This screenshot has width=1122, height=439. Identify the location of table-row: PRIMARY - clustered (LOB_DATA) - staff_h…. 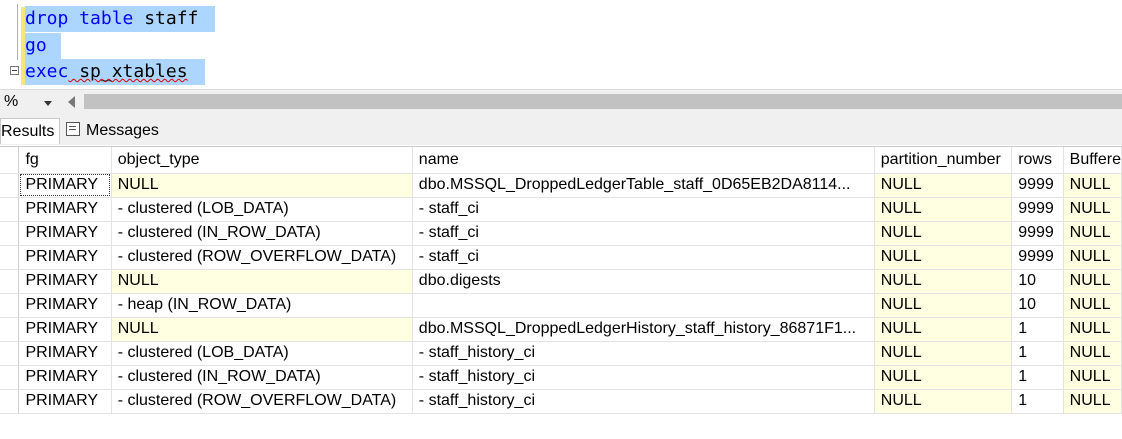
(561, 353).